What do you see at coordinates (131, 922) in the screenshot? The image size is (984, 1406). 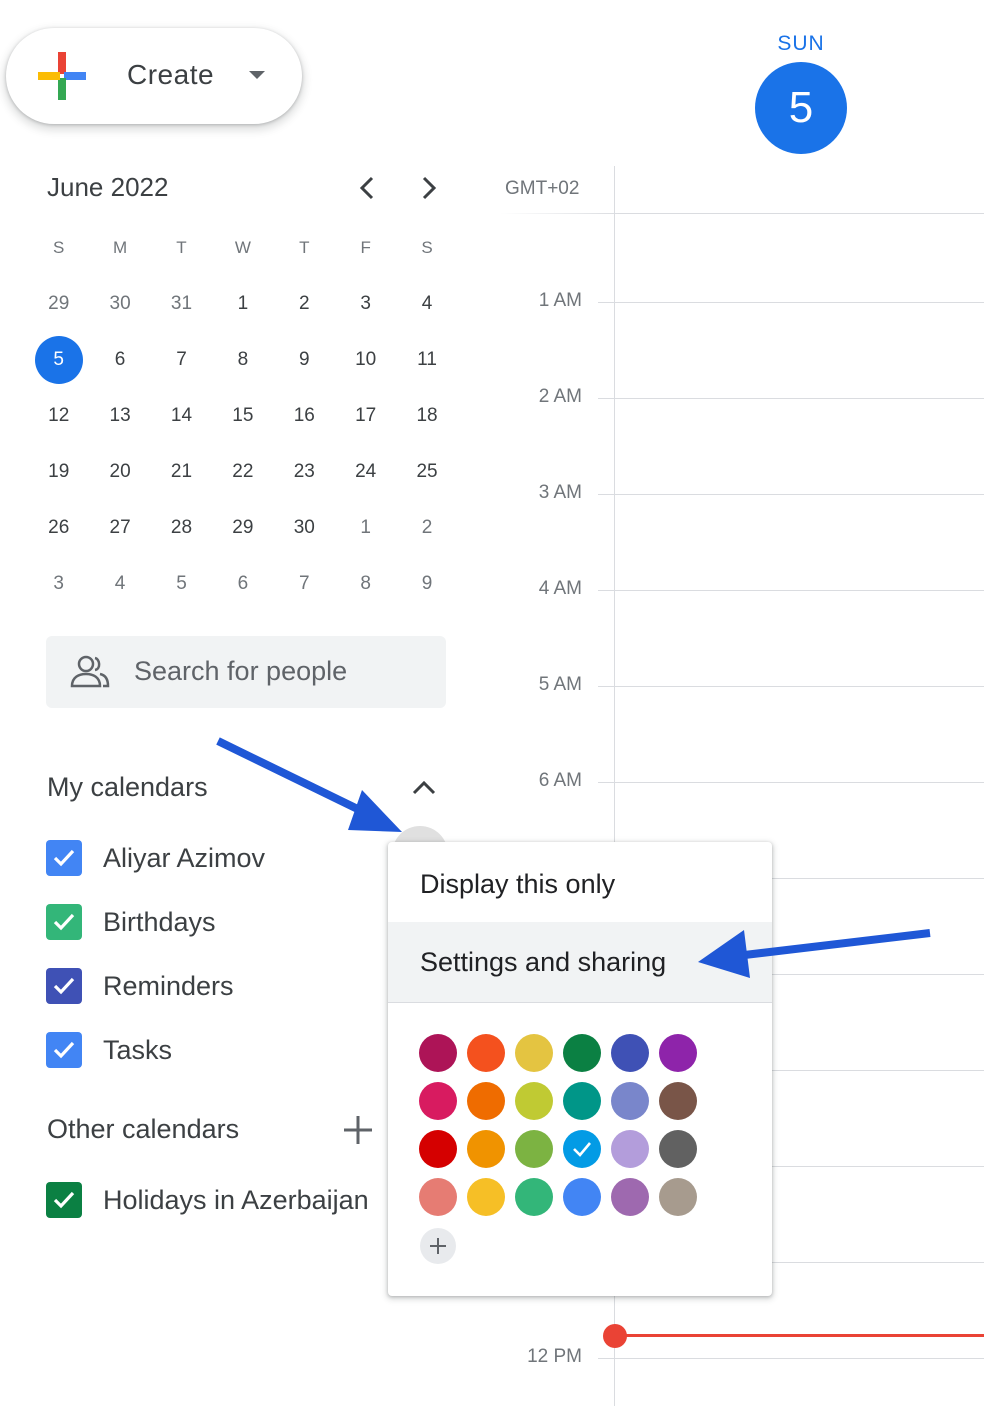 I see `calendar-item: Birthdays` at bounding box center [131, 922].